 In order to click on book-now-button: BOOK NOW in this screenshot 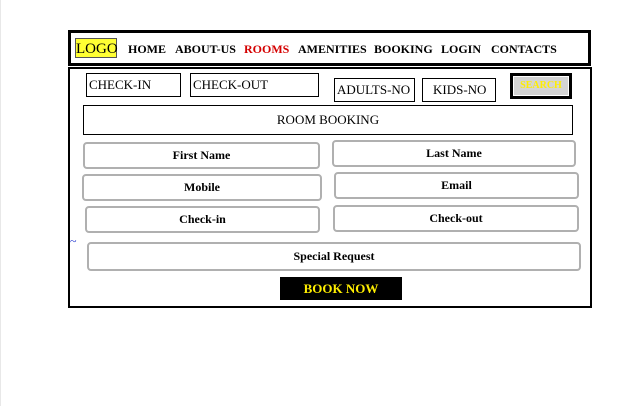, I will do `click(341, 288)`.